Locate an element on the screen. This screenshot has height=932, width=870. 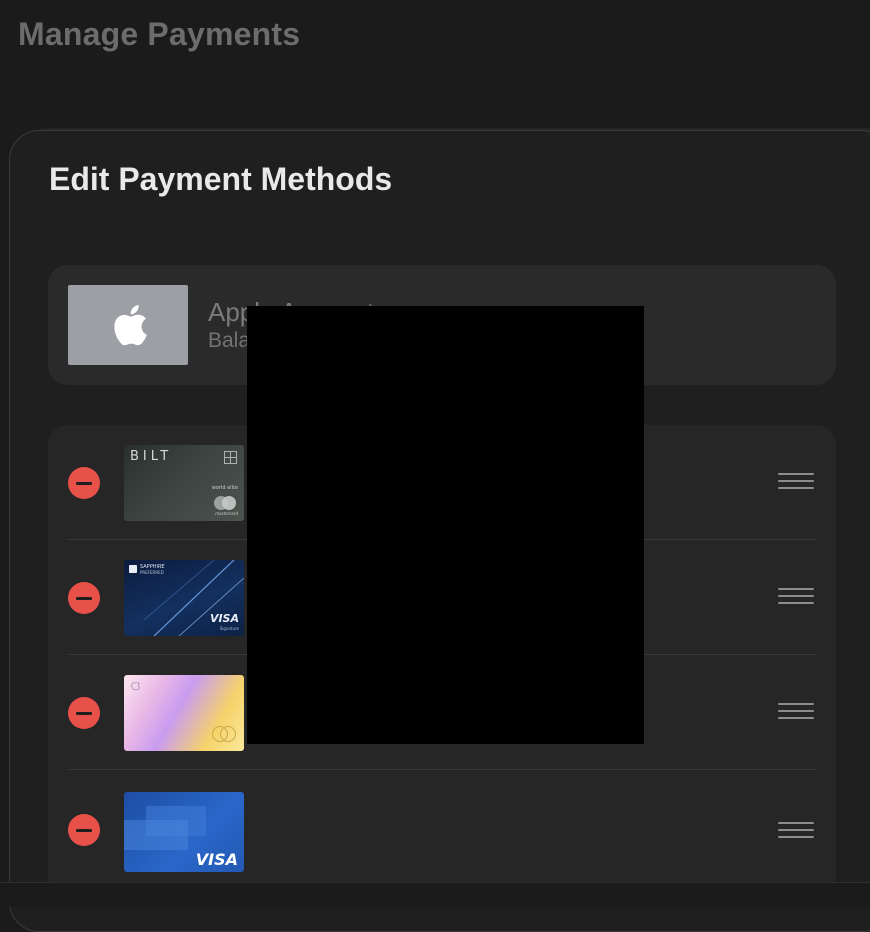
bottom-bar is located at coordinates (435, 894).